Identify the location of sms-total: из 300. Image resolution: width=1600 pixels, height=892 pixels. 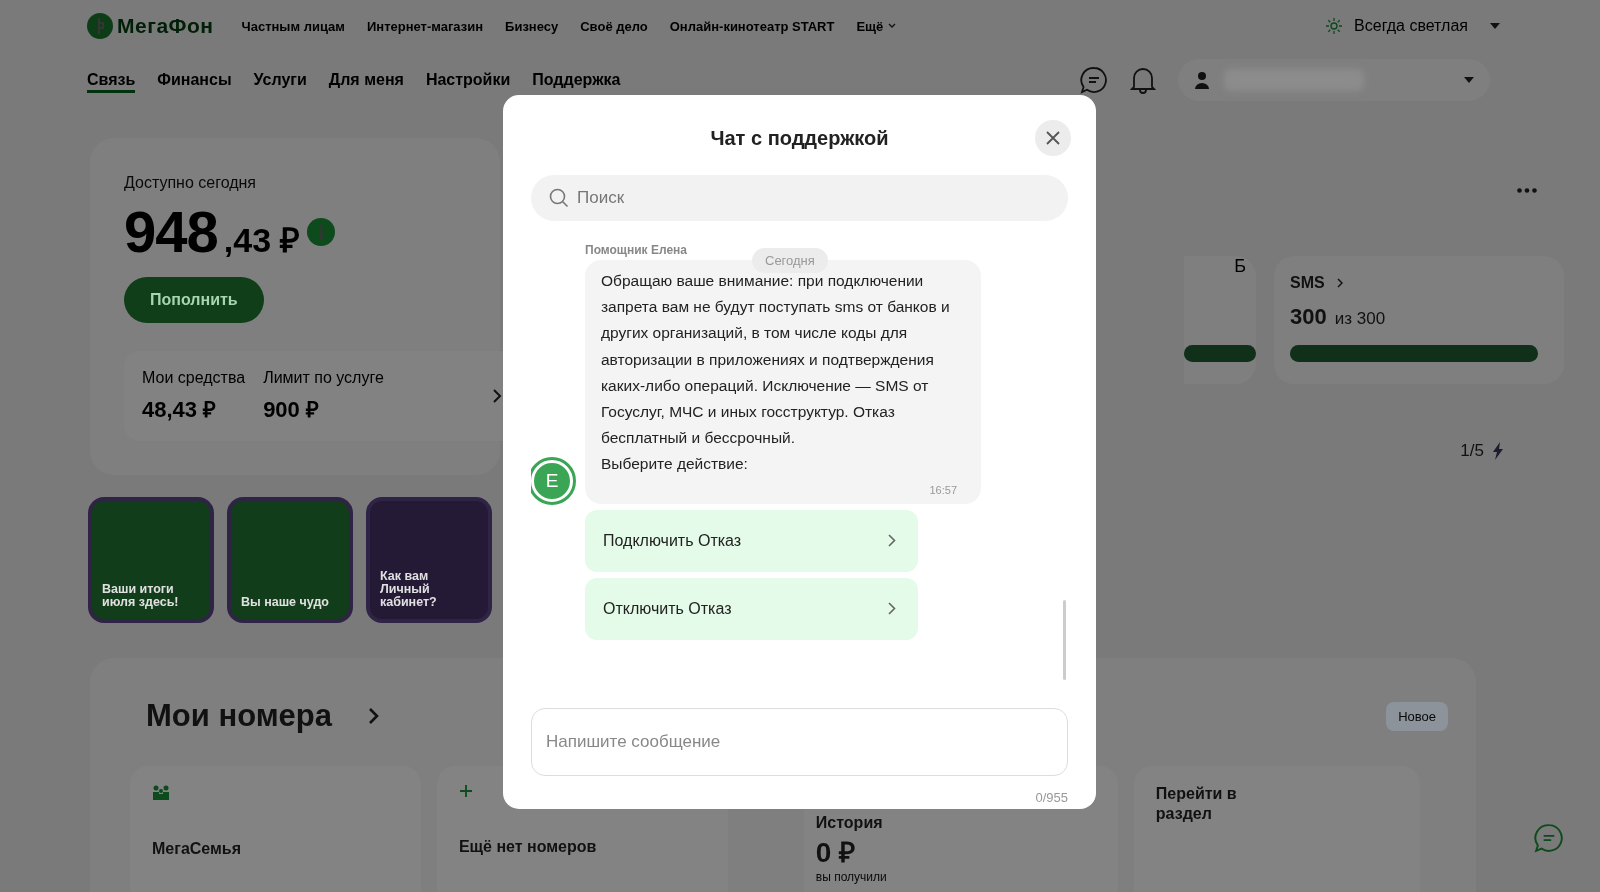
(1360, 319).